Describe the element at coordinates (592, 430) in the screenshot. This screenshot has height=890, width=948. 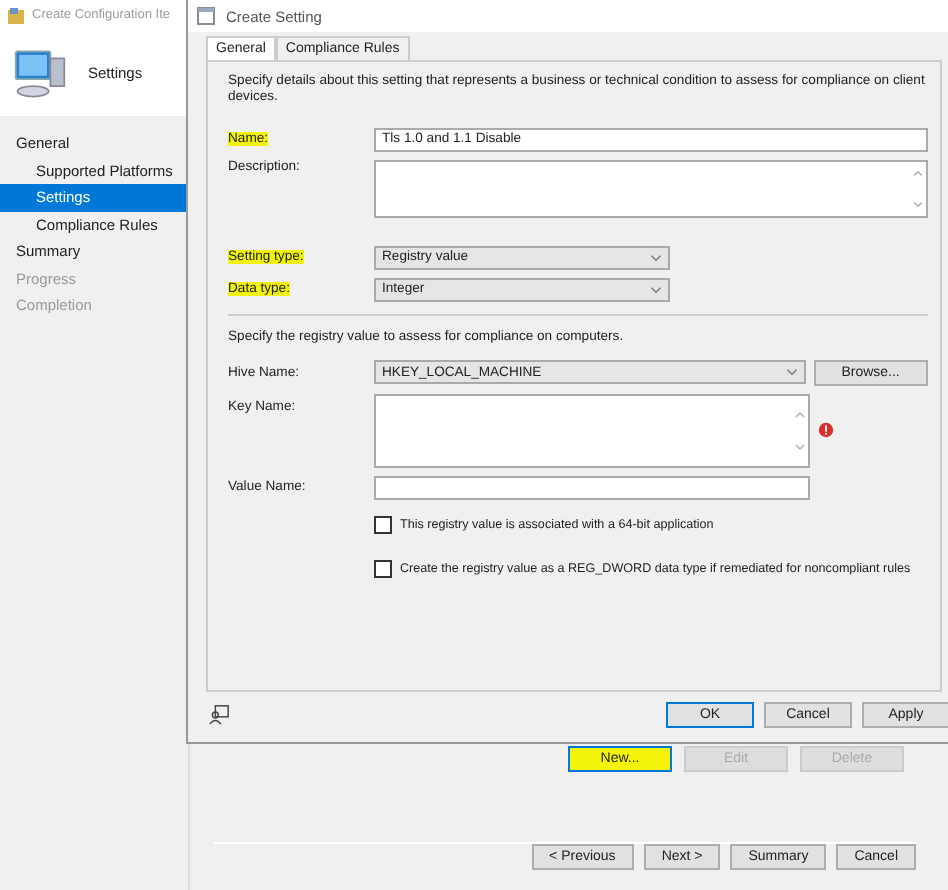
I see `key-name-field` at that location.